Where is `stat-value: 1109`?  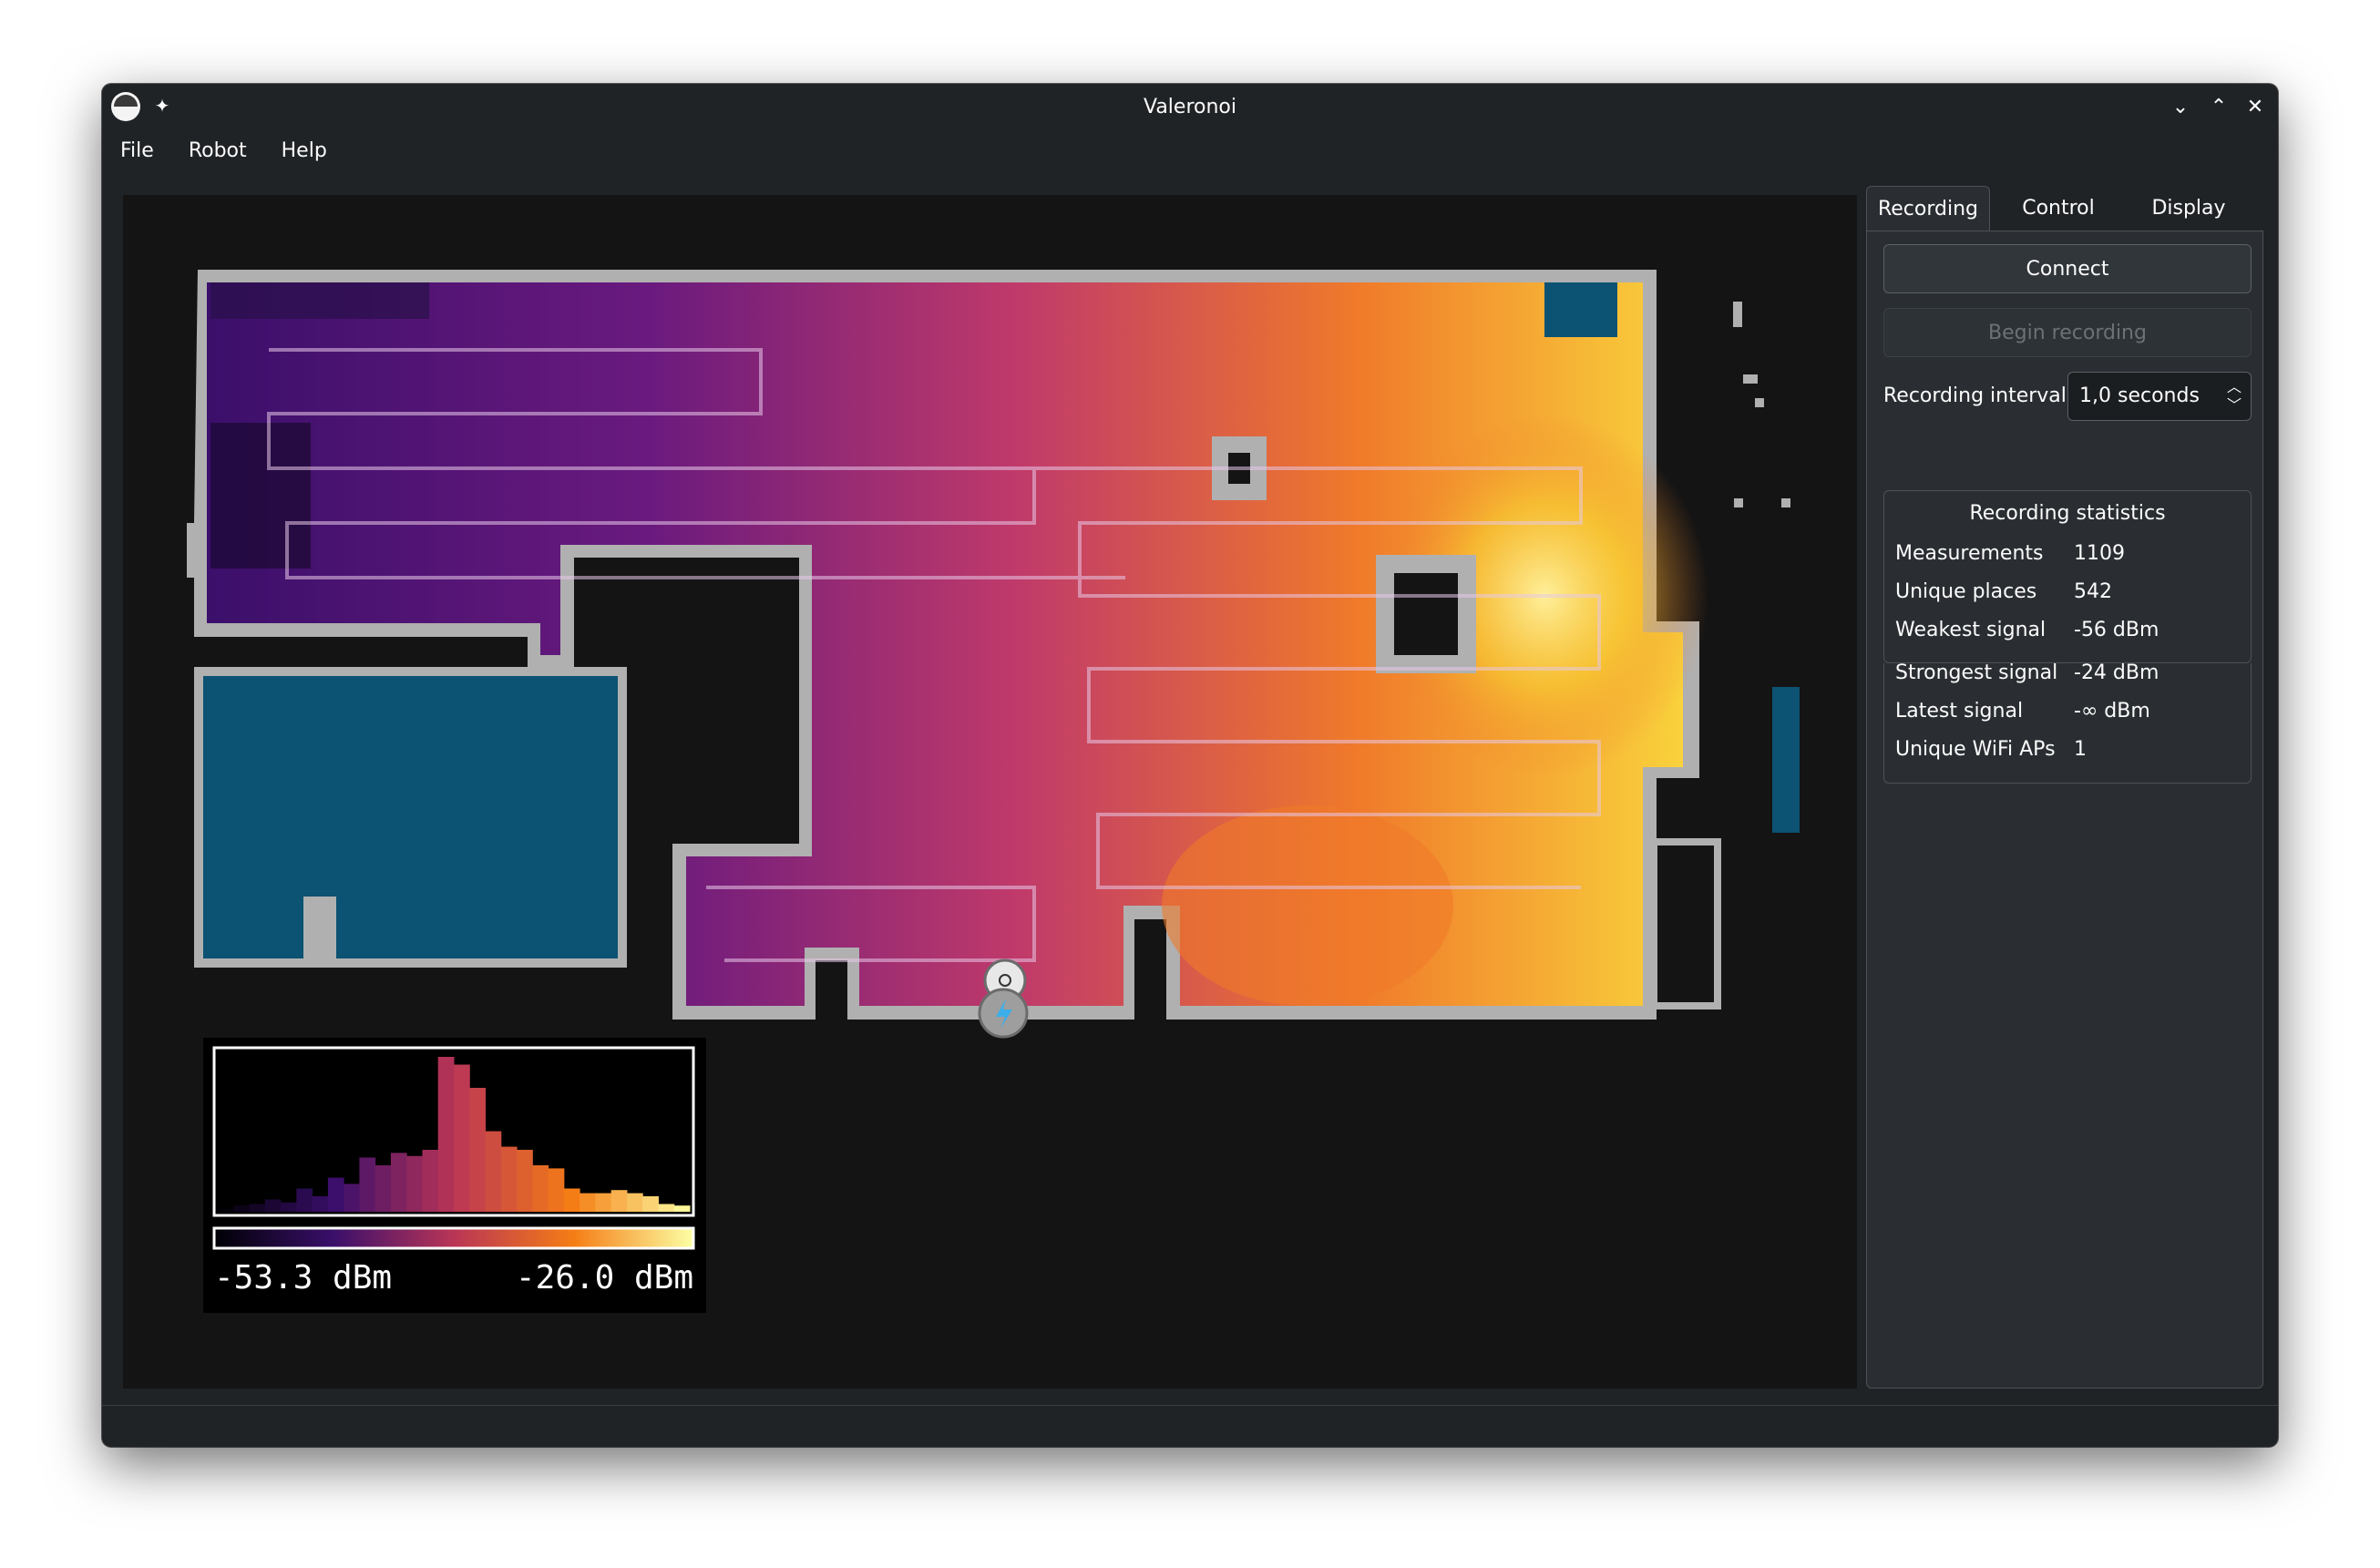 stat-value: 1109 is located at coordinates (2099, 553).